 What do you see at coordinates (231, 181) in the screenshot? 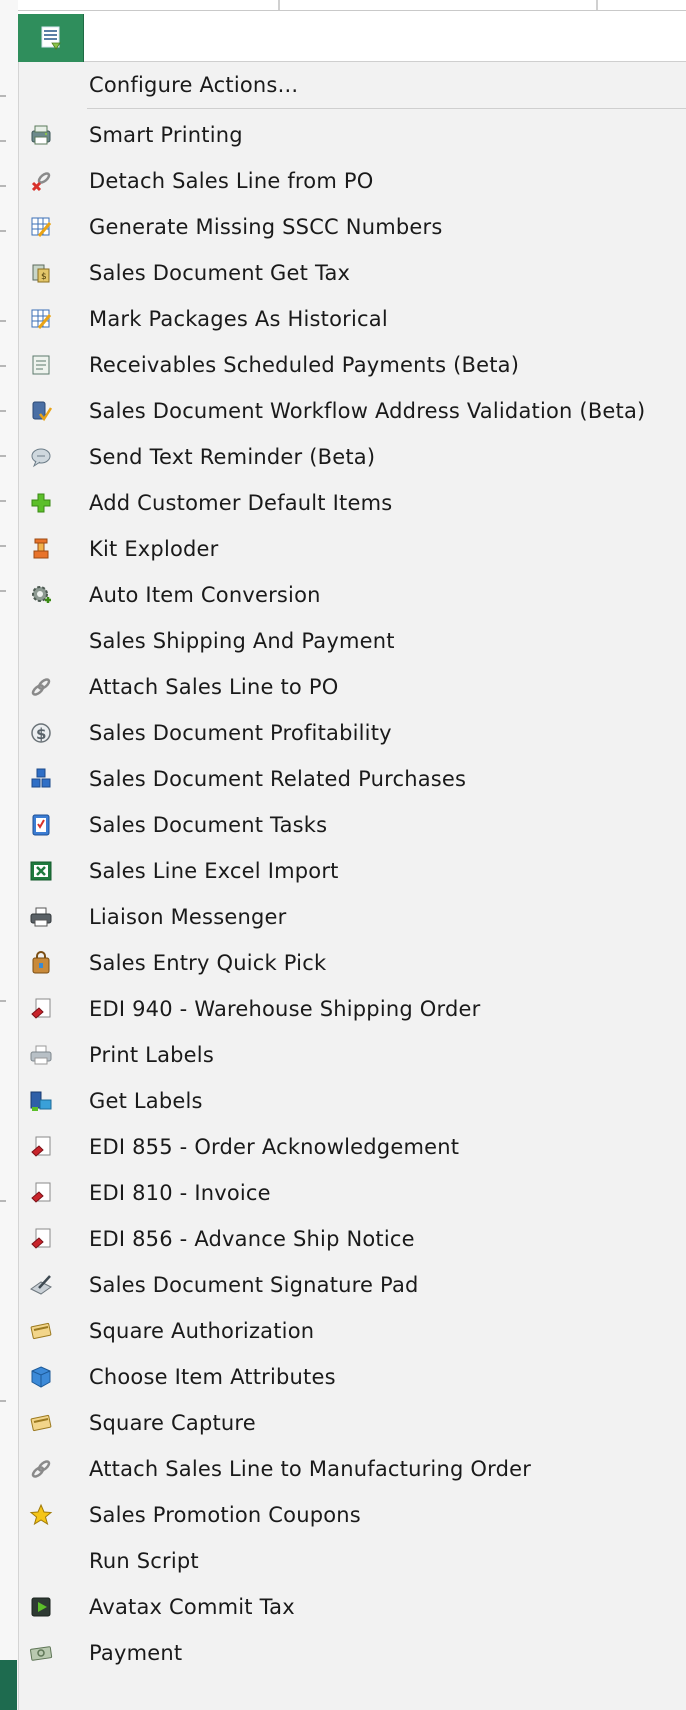
I see `menu-item-label: Detach Sales Line from PO` at bounding box center [231, 181].